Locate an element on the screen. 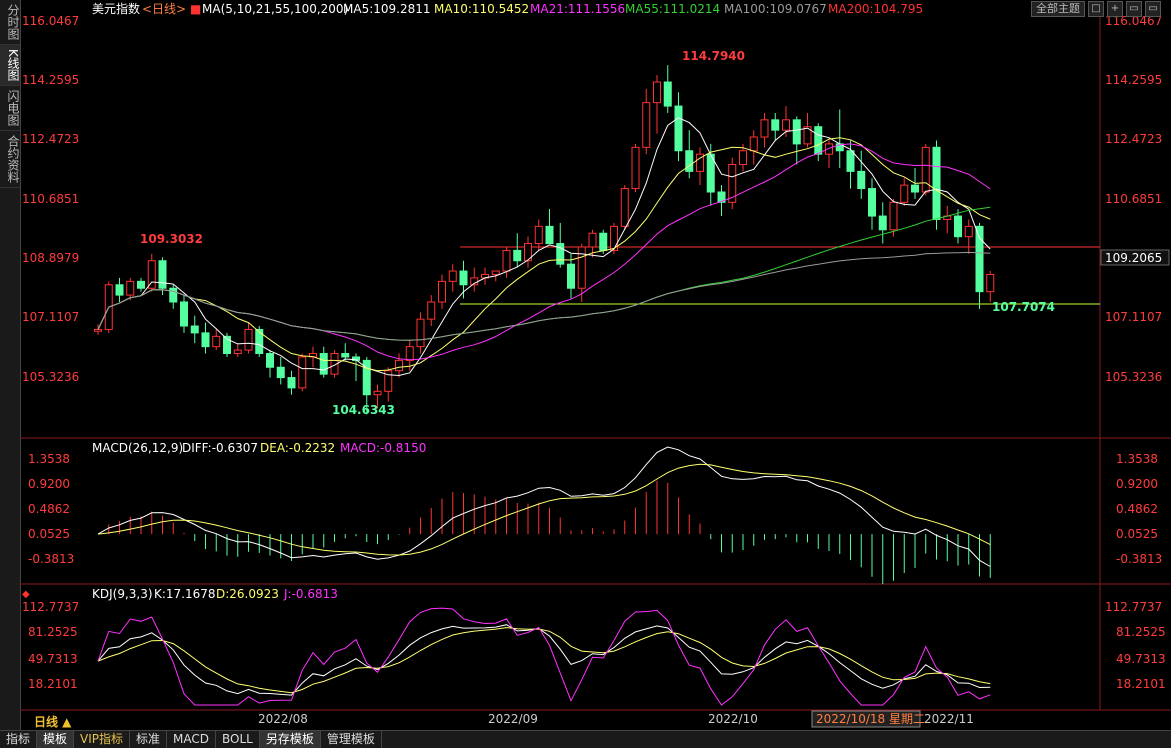 This screenshot has width=1171, height=748. window-icon: □ is located at coordinates (1096, 9).